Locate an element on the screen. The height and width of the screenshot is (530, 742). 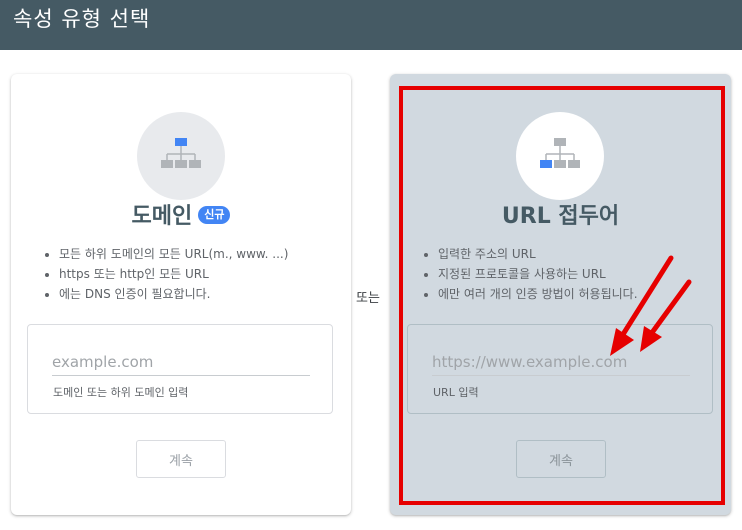
page-header: 속성 유형 선택 is located at coordinates (371, 25).